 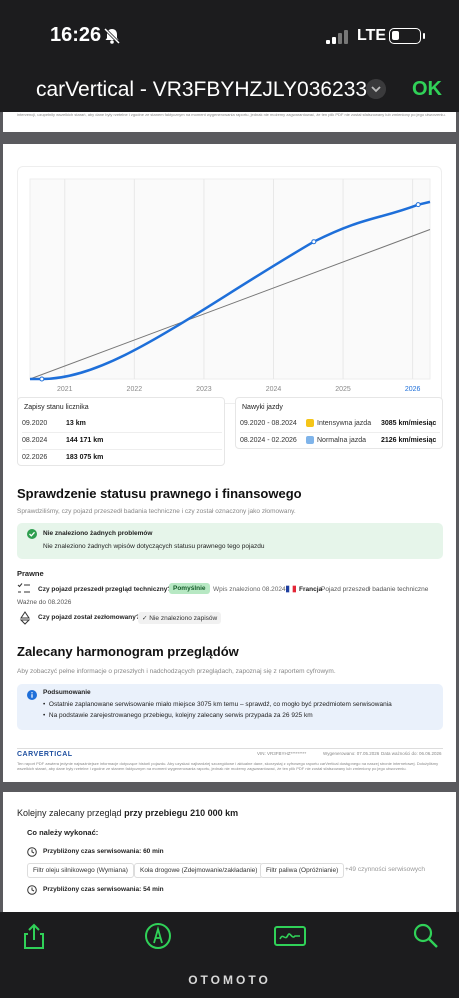 I want to click on service-time: Przybliżony czas serwisowania: 60 min, so click(x=103, y=851).